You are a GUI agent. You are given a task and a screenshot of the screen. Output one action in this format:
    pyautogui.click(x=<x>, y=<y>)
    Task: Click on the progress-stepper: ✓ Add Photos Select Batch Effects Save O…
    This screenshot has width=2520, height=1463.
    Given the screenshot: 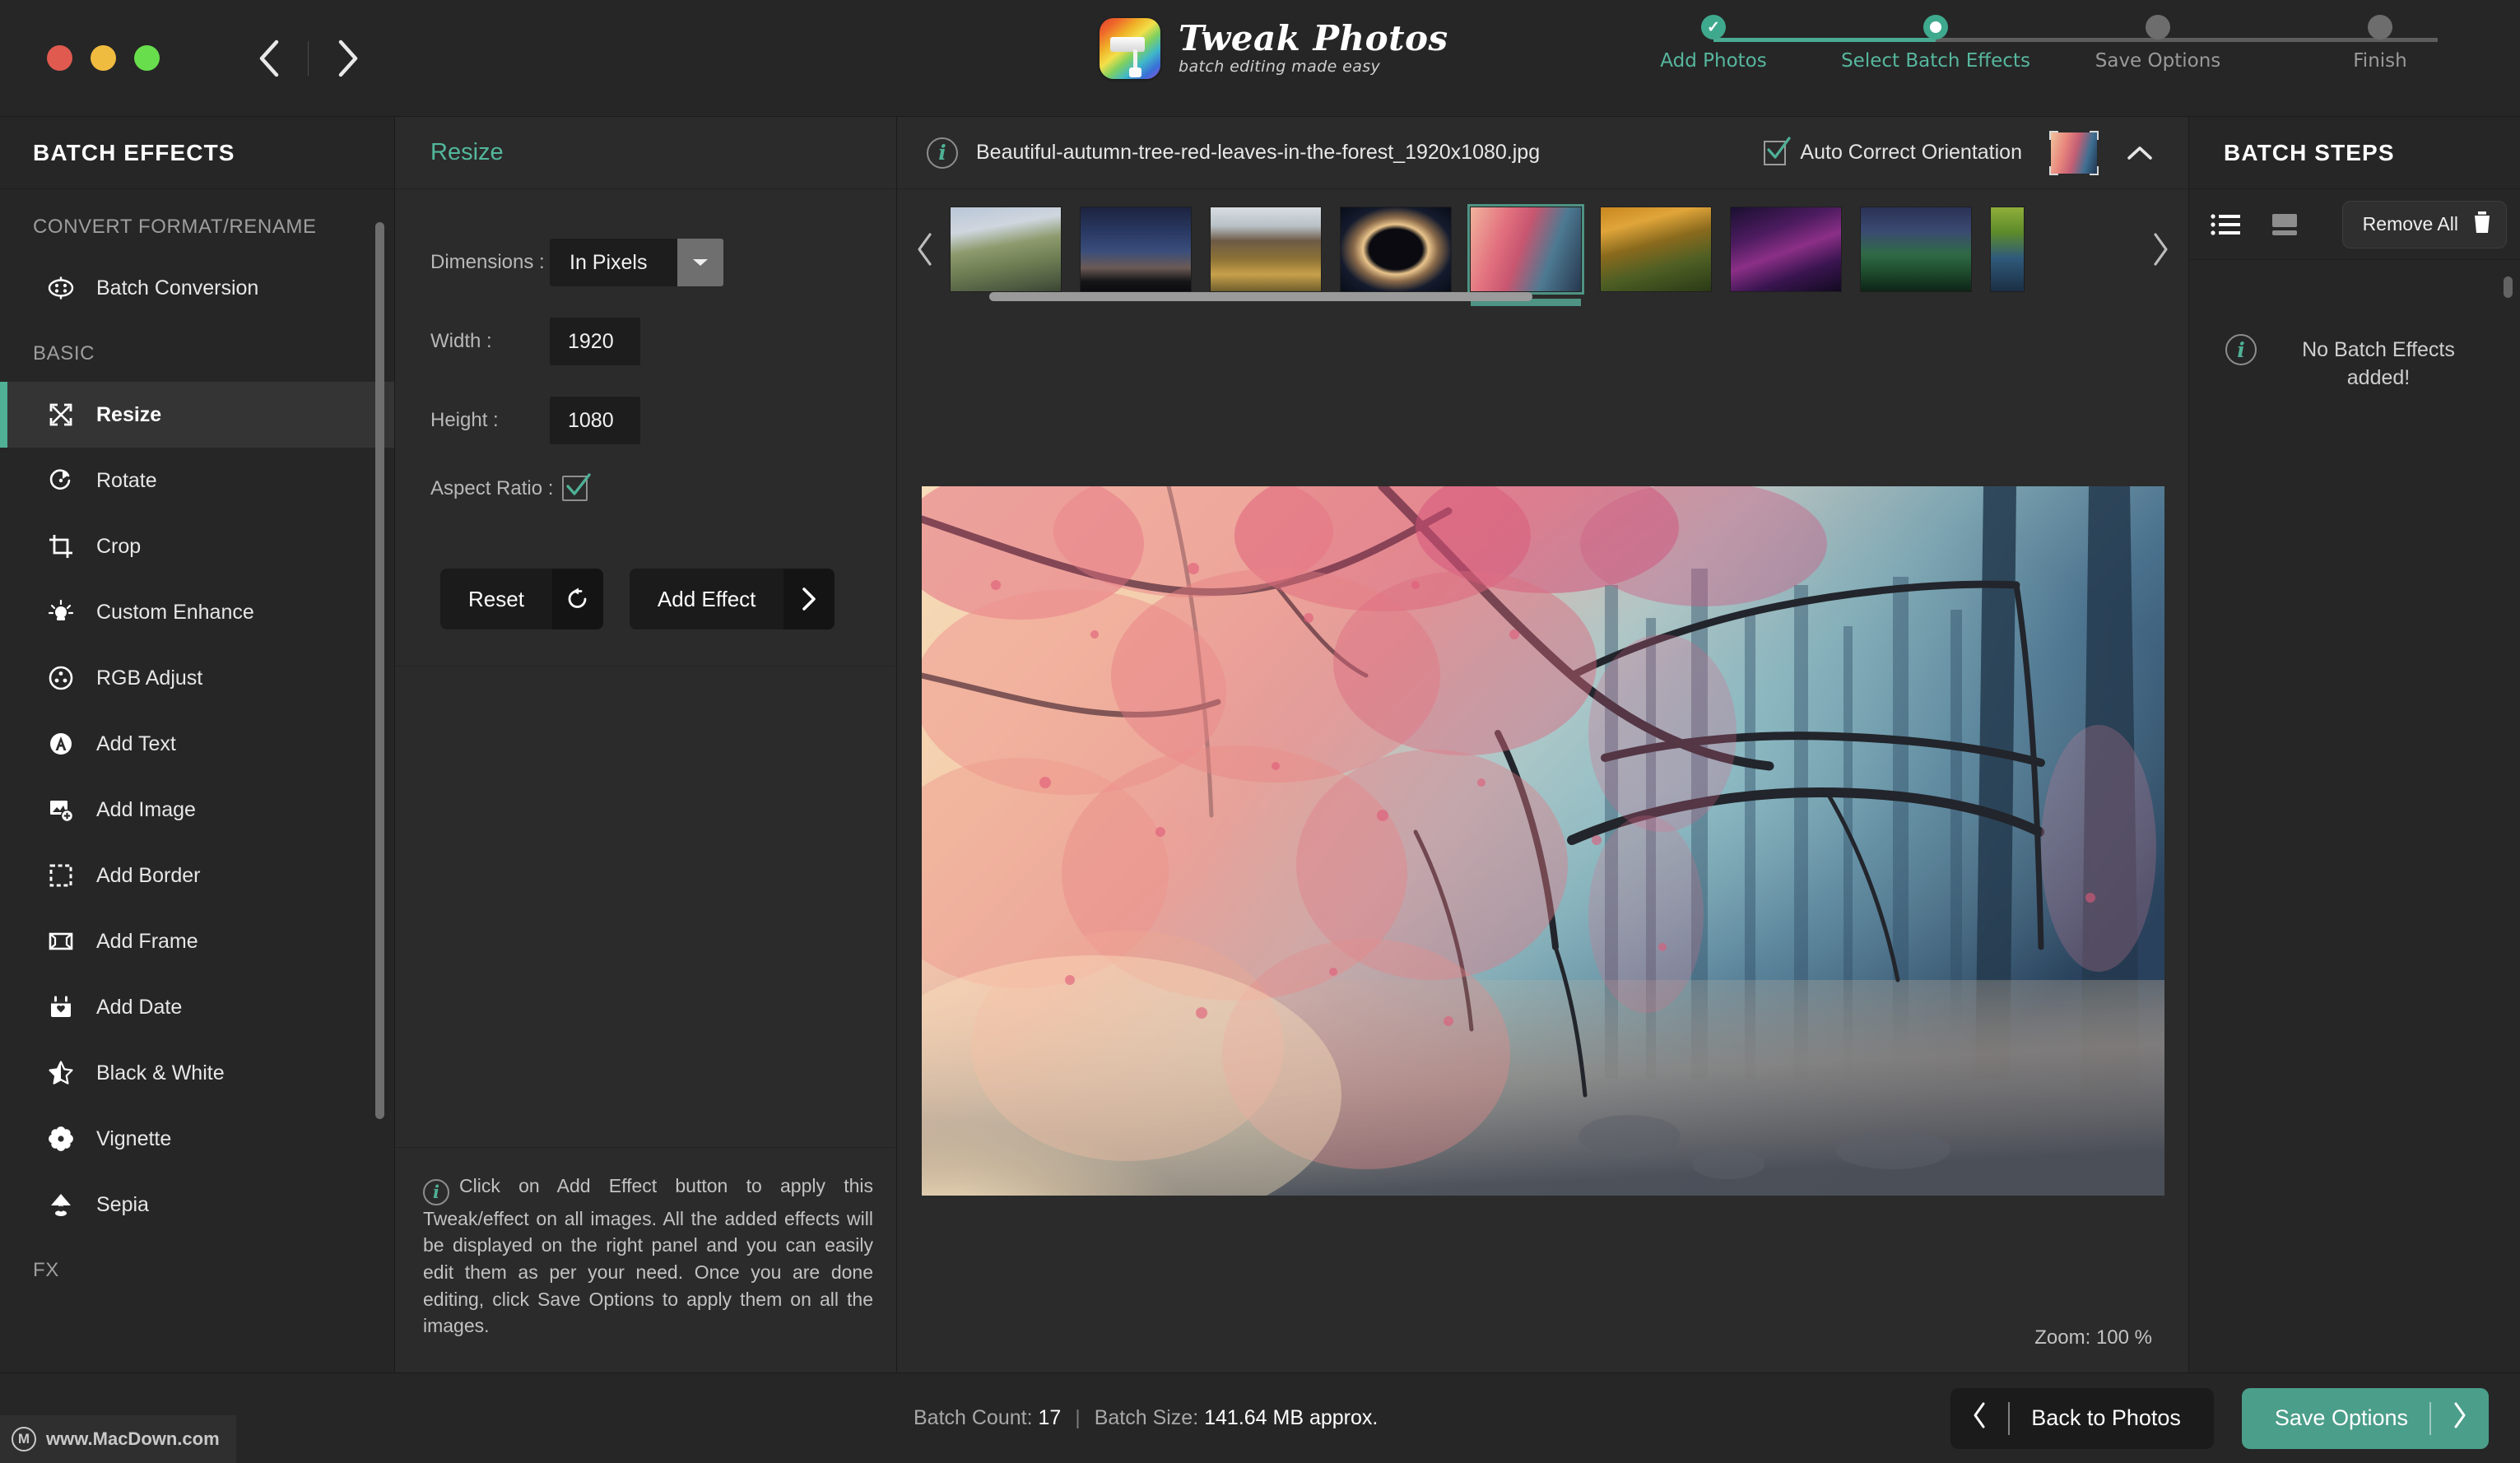 What is the action you would take?
    pyautogui.click(x=2073, y=56)
    